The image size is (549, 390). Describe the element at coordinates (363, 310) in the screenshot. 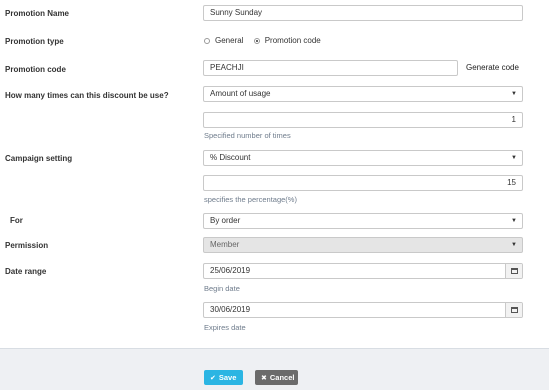

I see `end-date-input: 30/06/2019` at that location.